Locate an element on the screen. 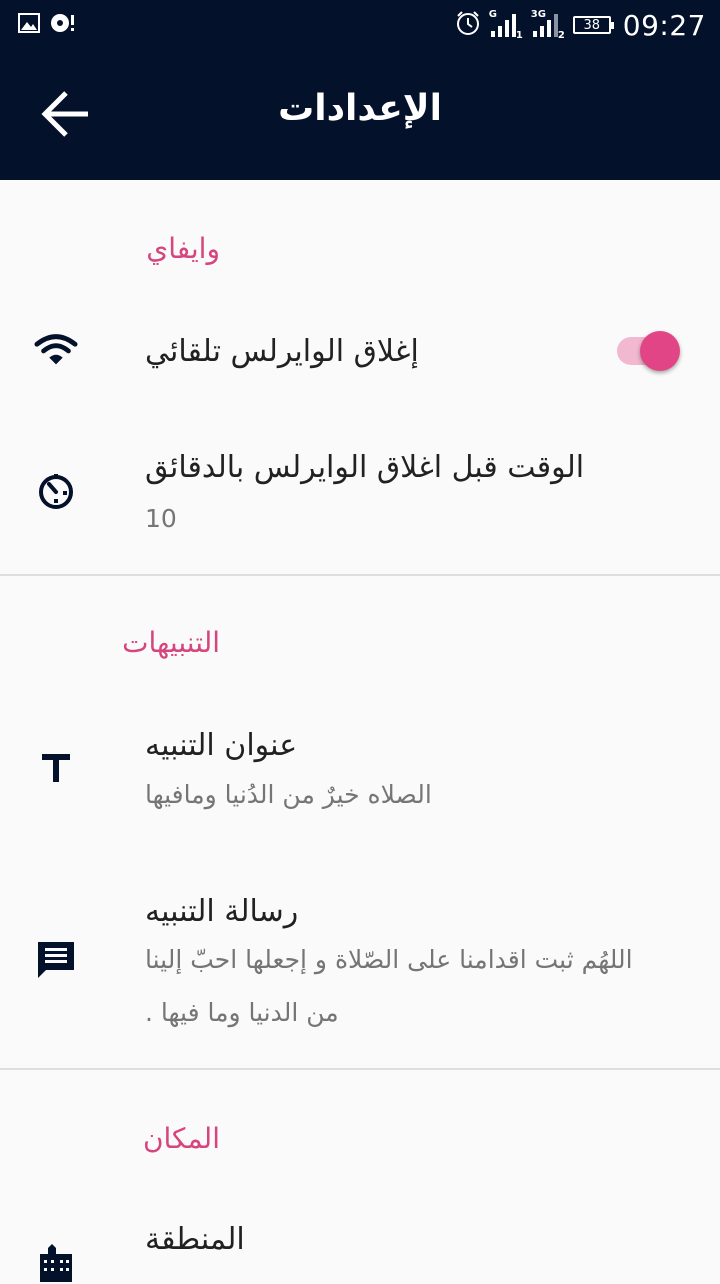  media-icon is located at coordinates (63, 25).